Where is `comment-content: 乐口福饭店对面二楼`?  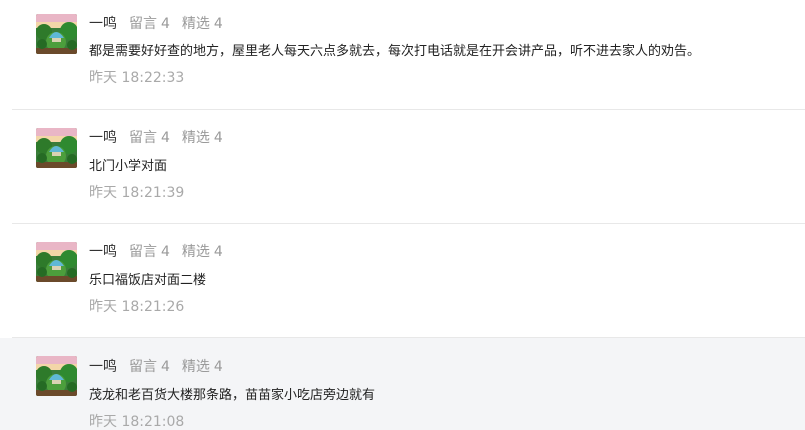 comment-content: 乐口福饭店对面二楼 is located at coordinates (148, 280).